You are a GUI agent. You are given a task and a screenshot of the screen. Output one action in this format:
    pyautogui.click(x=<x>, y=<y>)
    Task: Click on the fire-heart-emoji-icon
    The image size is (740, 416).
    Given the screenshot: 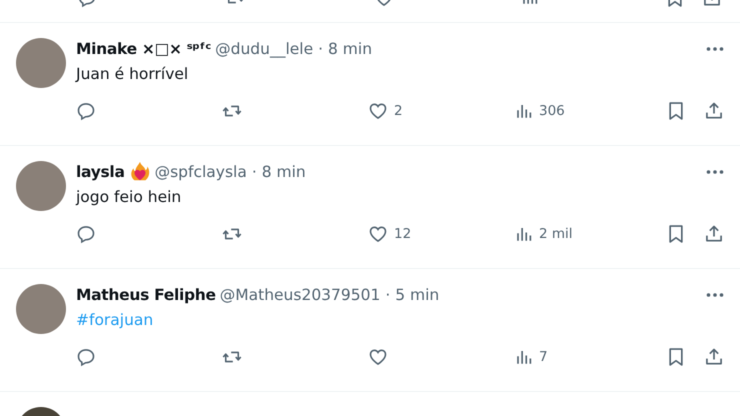 What is the action you would take?
    pyautogui.click(x=139, y=172)
    